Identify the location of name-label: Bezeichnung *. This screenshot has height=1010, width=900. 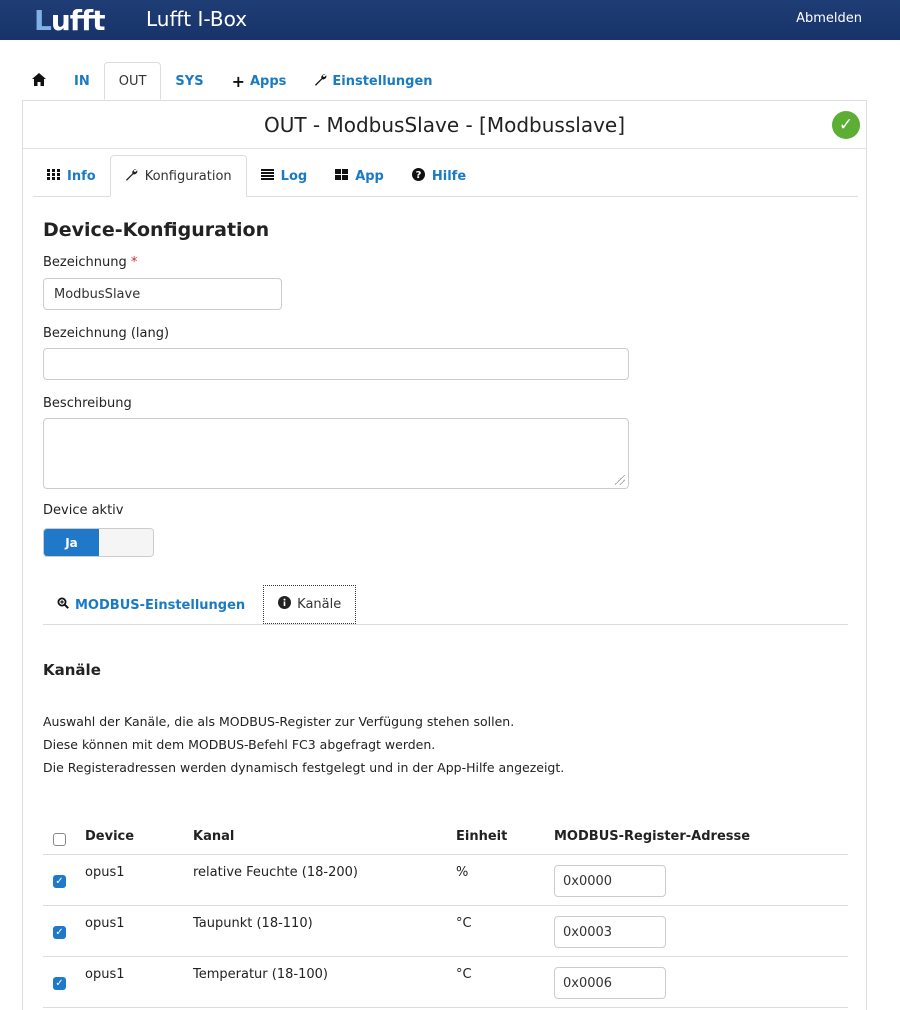
(90, 262).